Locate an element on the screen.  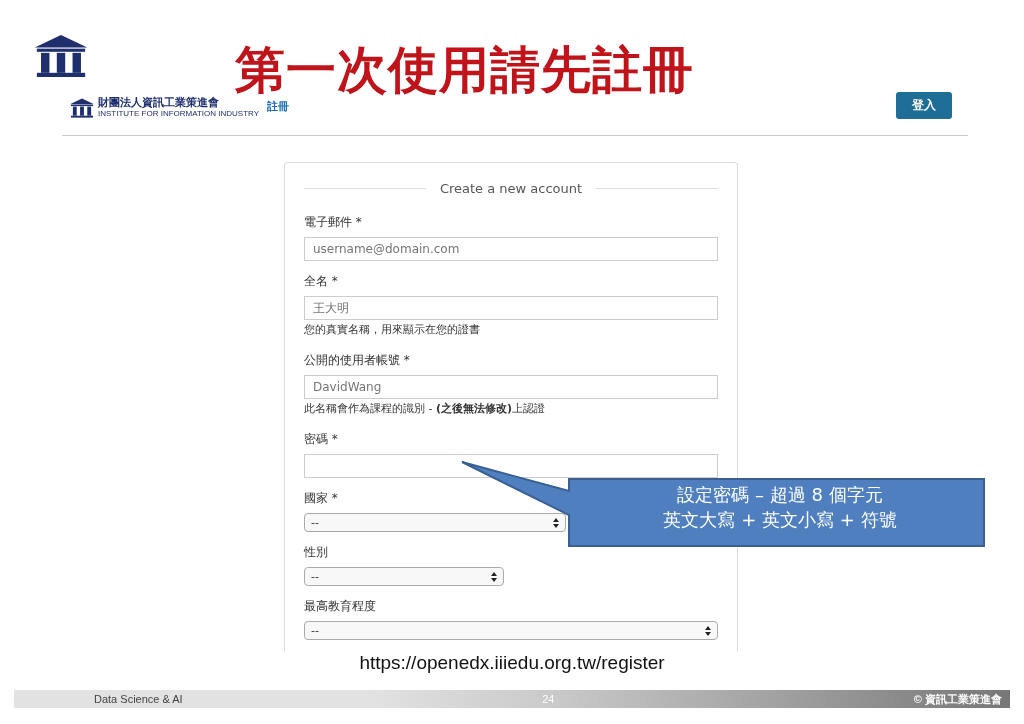
footer-text: © 資訊工業策進會 is located at coordinates (957, 699).